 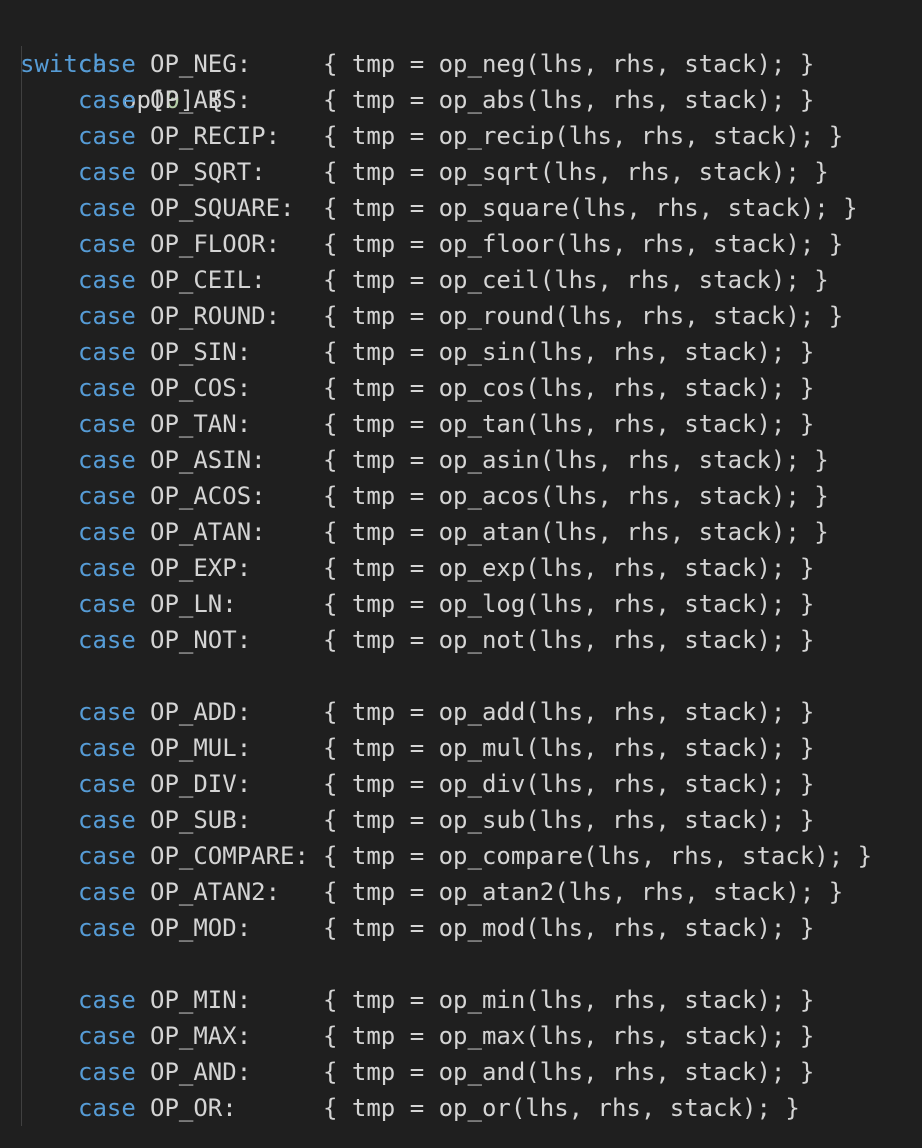 What do you see at coordinates (569, 1072) in the screenshot?
I see `case-body: { tmp = op_and(lhs, rhs, stack); }` at bounding box center [569, 1072].